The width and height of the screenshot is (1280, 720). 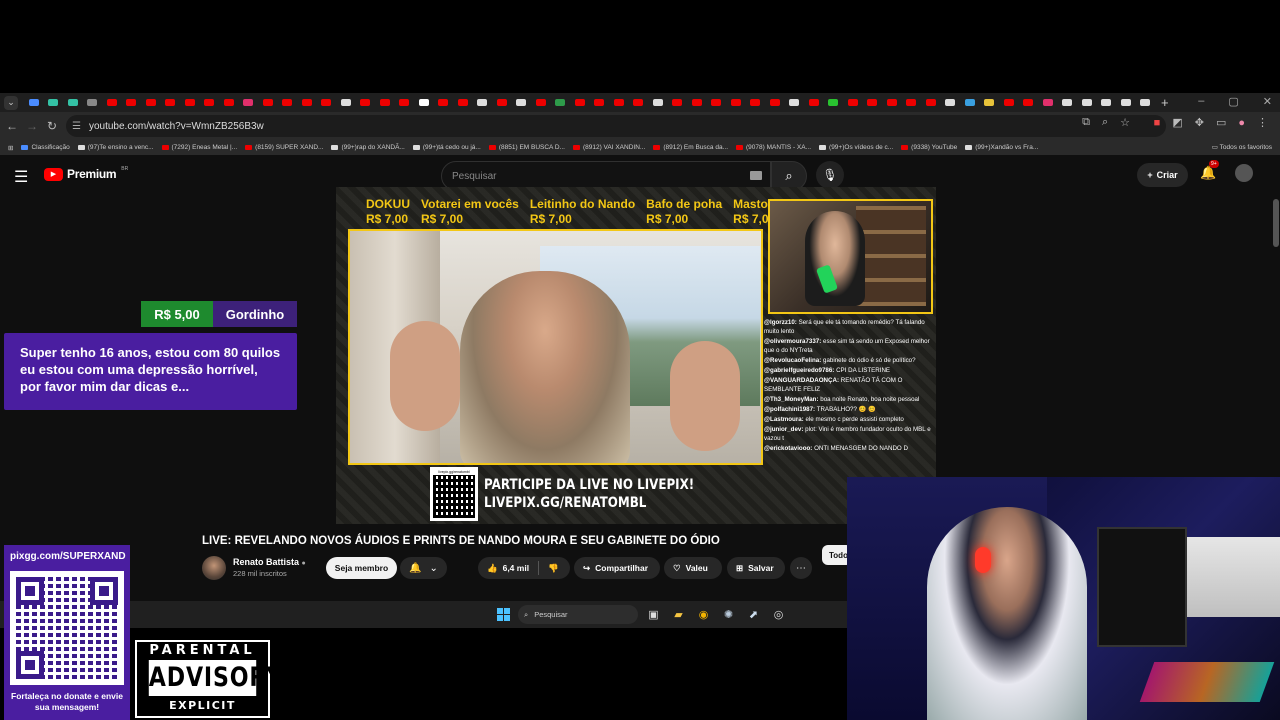 I want to click on address-bar: ☰ youtube.com/watch?v=WmnZB256B3w, so click(x=616, y=126).